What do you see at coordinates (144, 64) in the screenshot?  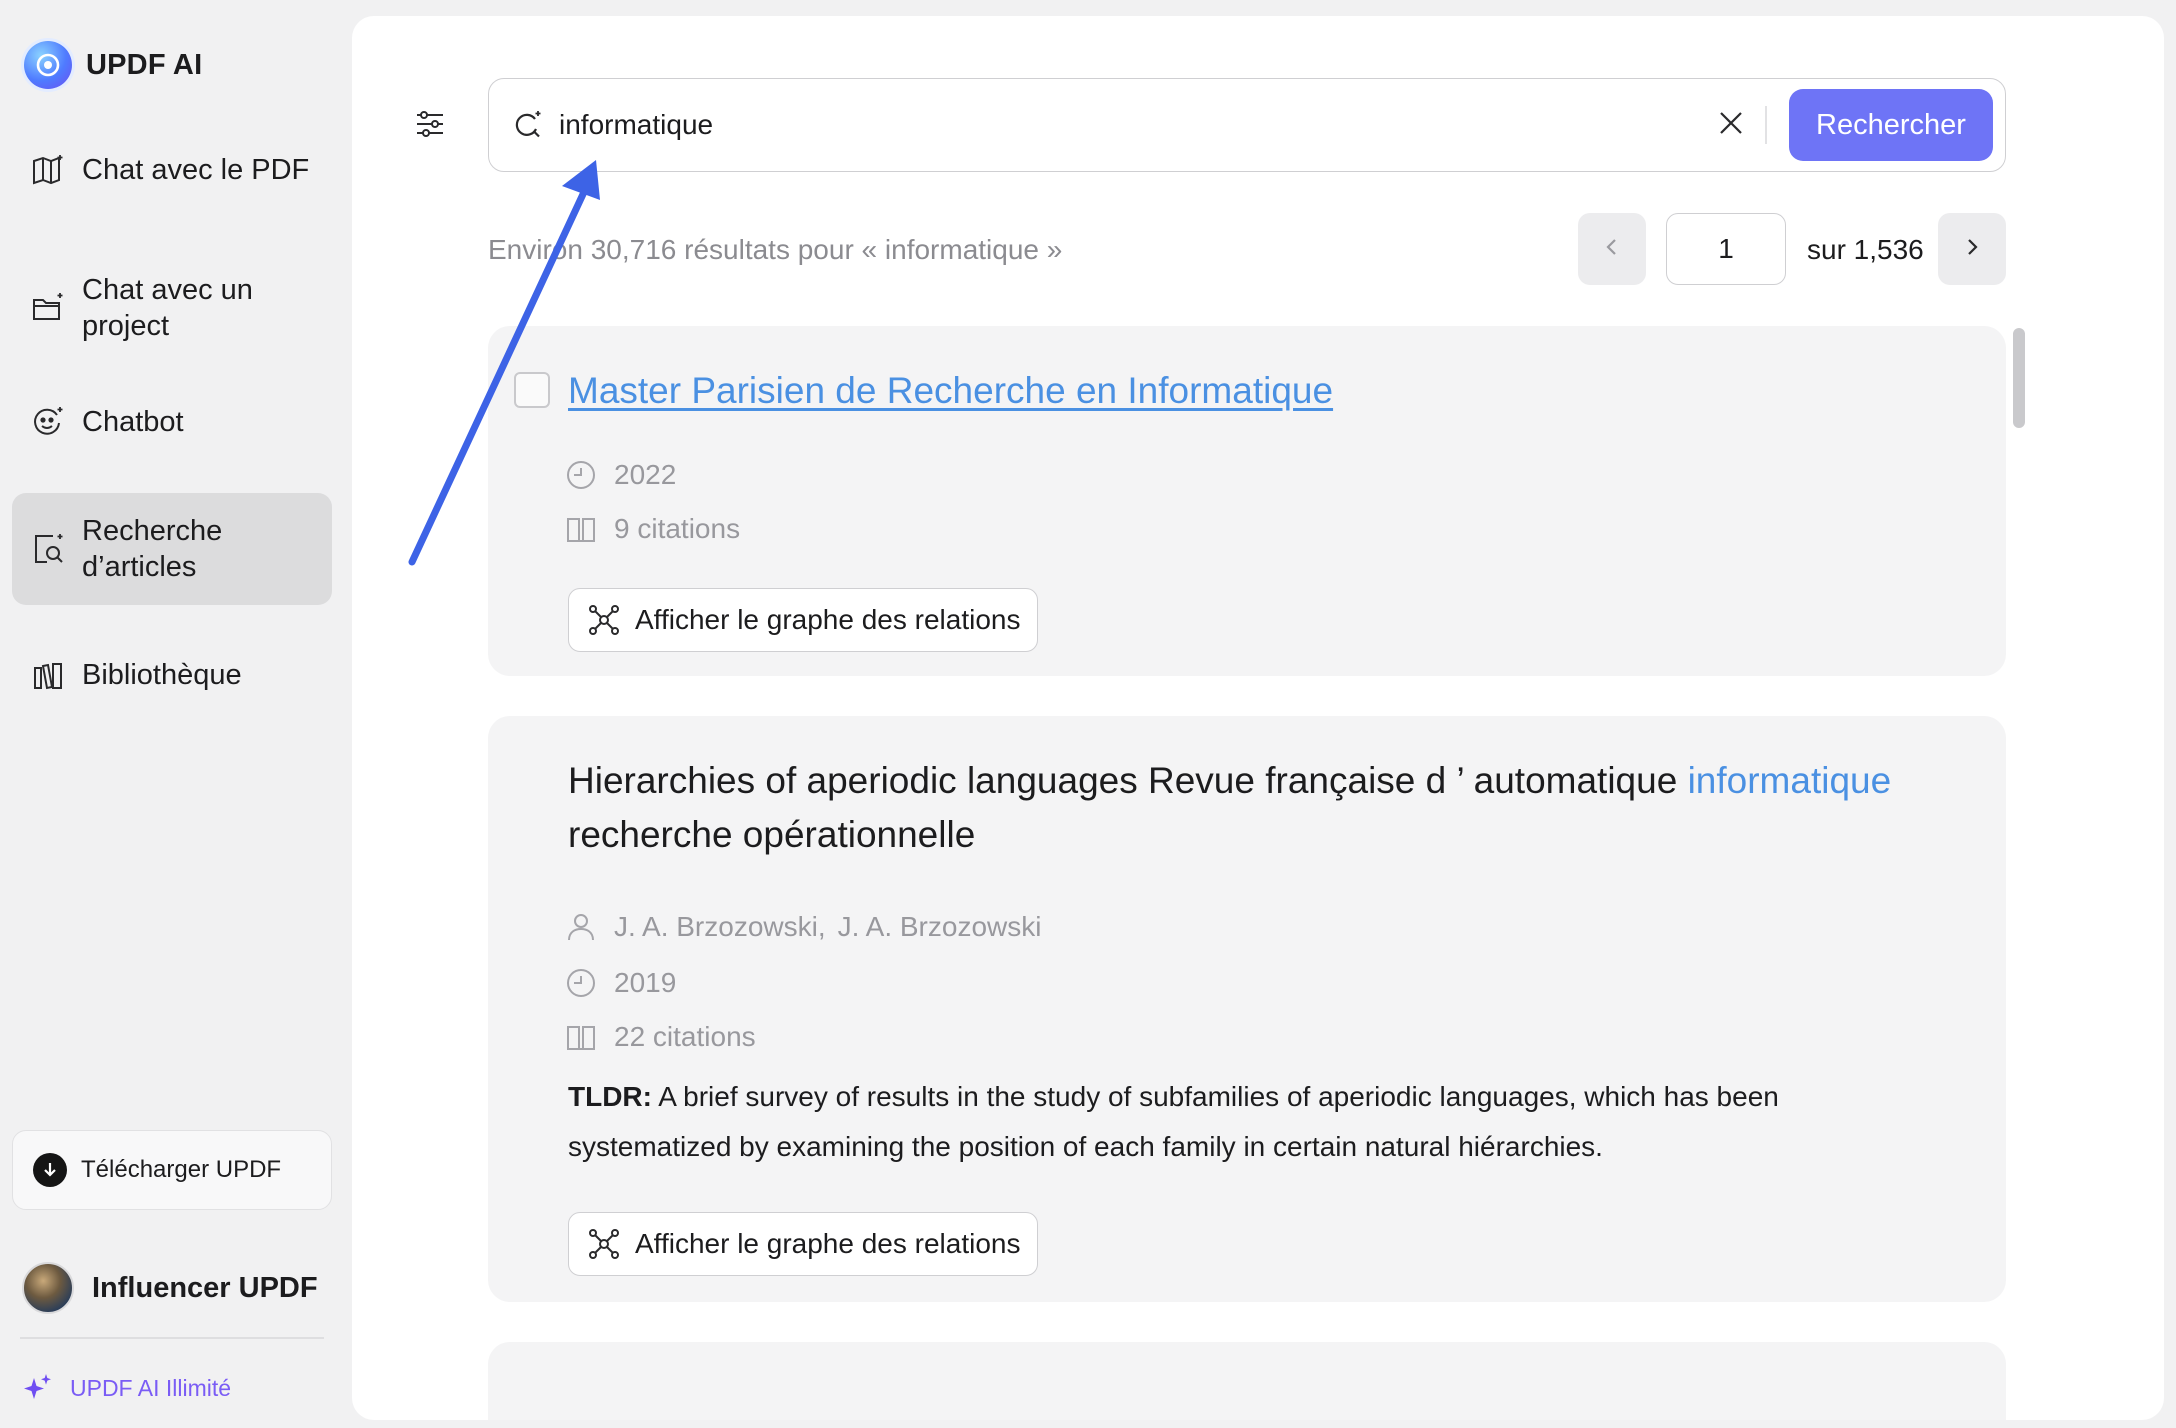 I see `app-title: UPDF AI` at bounding box center [144, 64].